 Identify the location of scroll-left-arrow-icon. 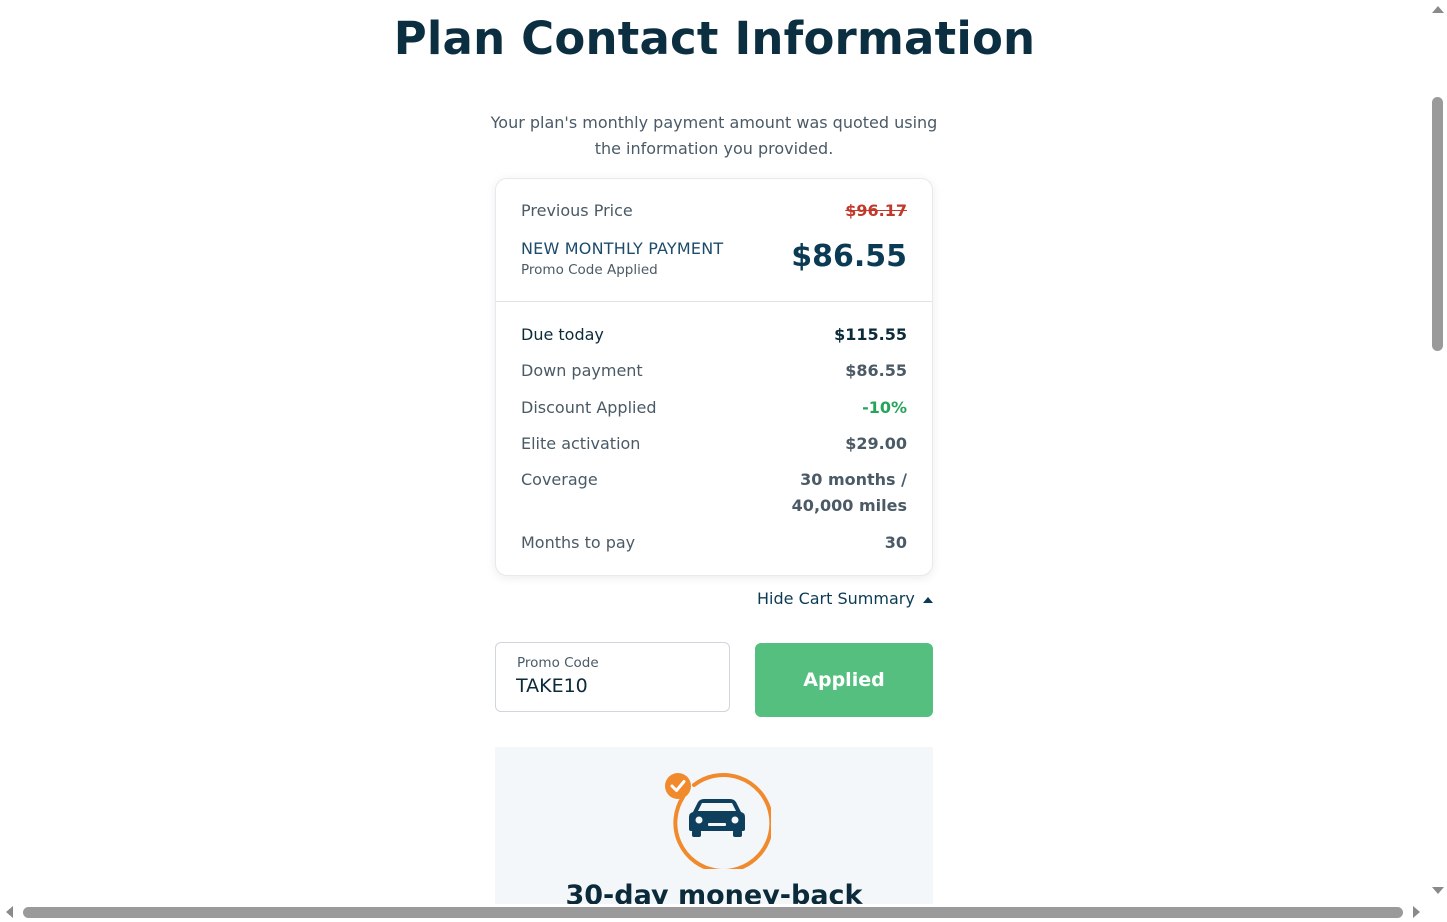
(9, 912).